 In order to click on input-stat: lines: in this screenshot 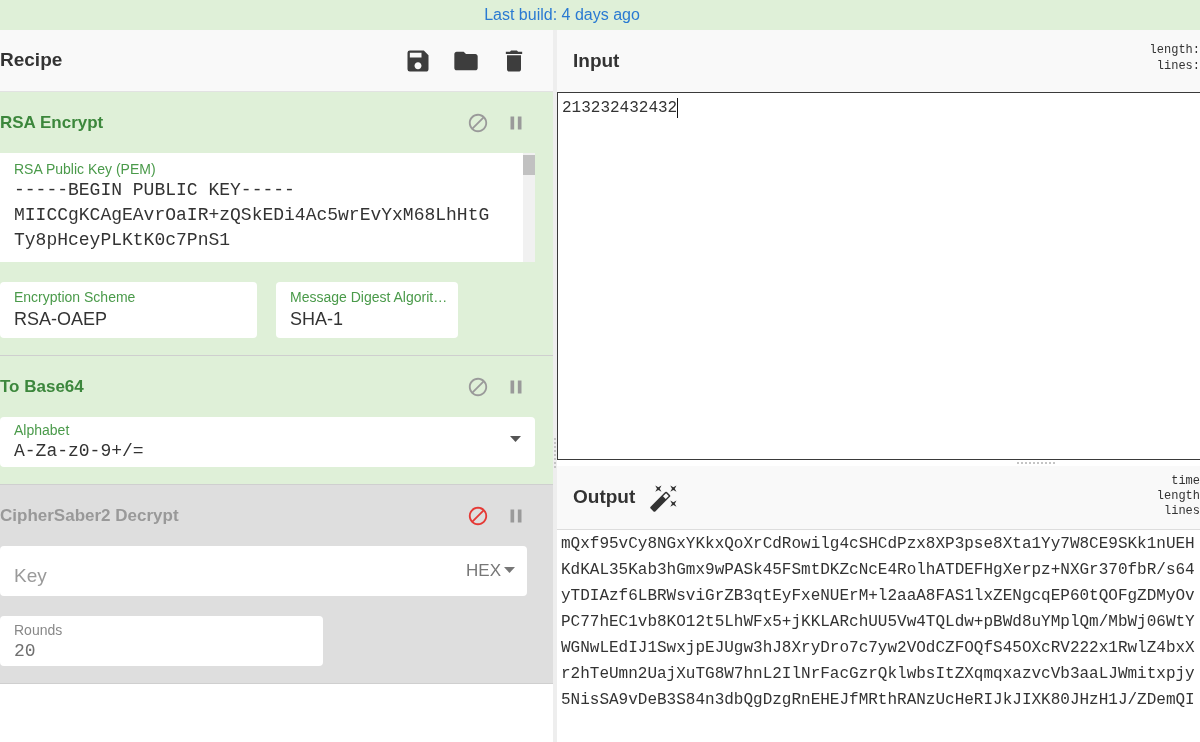, I will do `click(1178, 66)`.